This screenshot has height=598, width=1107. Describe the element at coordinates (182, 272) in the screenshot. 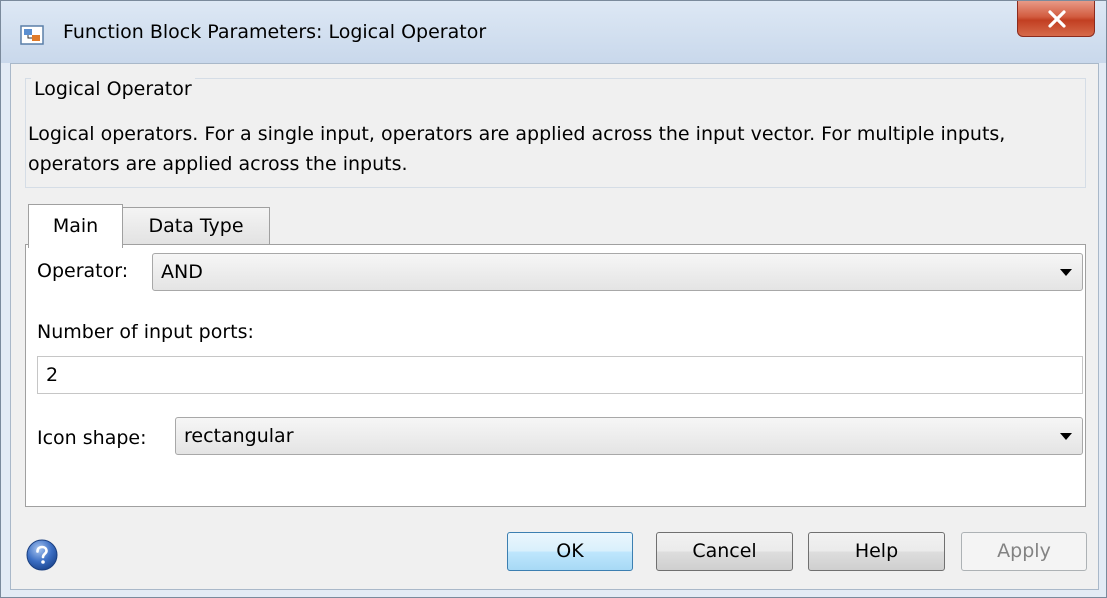

I see `operator-value: AND` at that location.